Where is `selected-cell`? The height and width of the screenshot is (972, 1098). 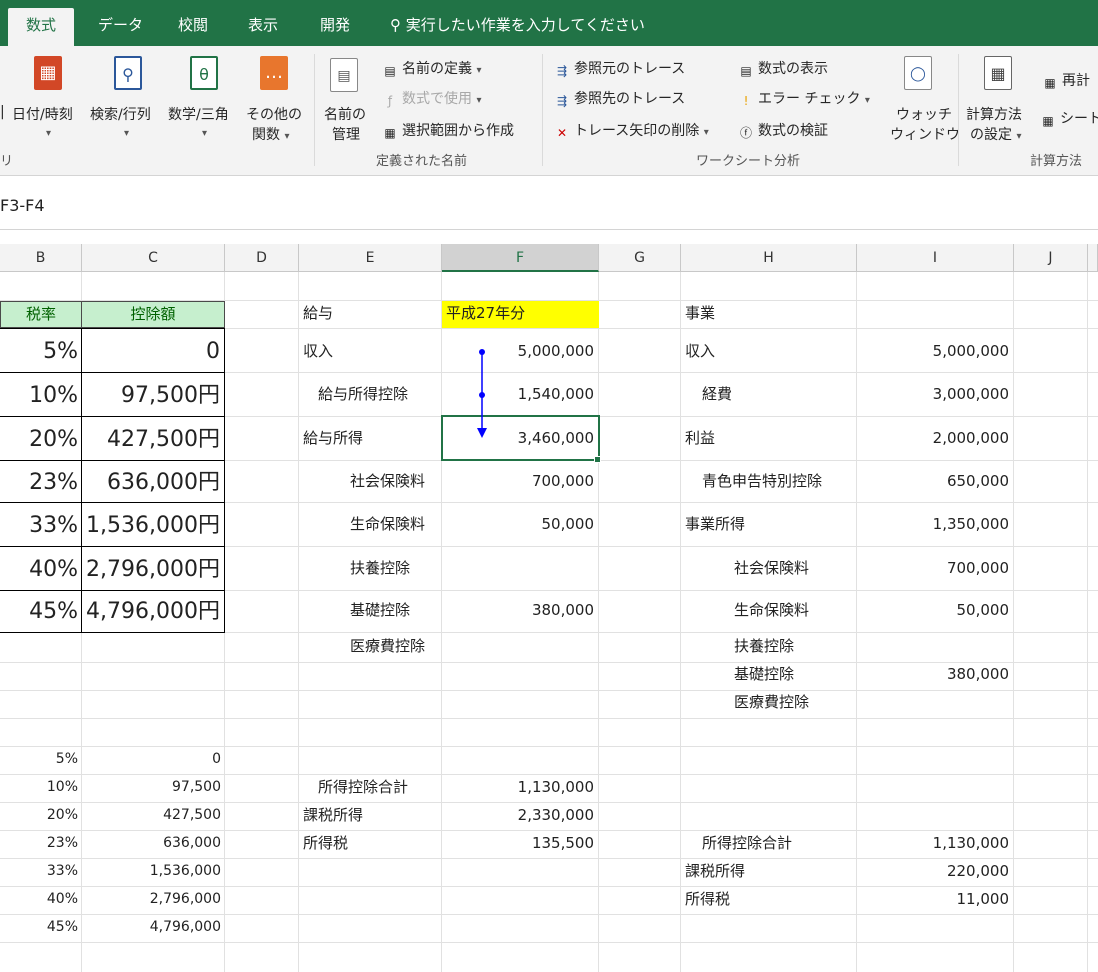 selected-cell is located at coordinates (520, 438).